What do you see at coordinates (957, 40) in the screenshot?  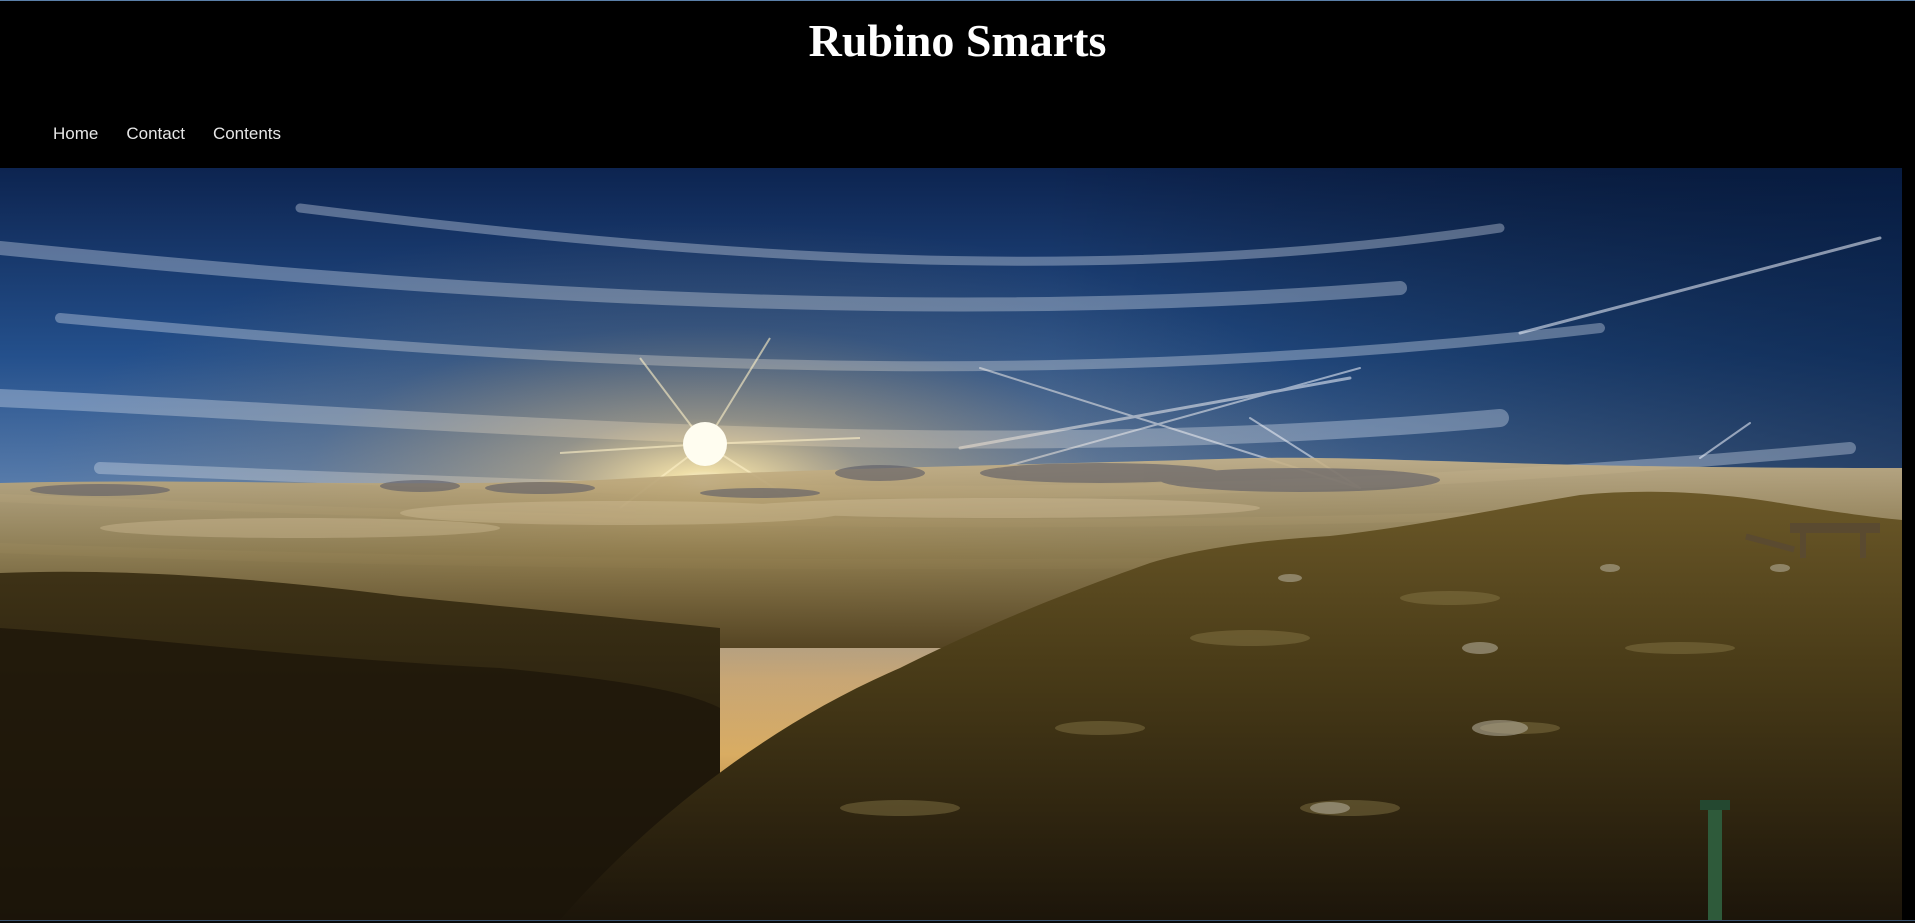 I see `site-title: Rubino Smarts` at bounding box center [957, 40].